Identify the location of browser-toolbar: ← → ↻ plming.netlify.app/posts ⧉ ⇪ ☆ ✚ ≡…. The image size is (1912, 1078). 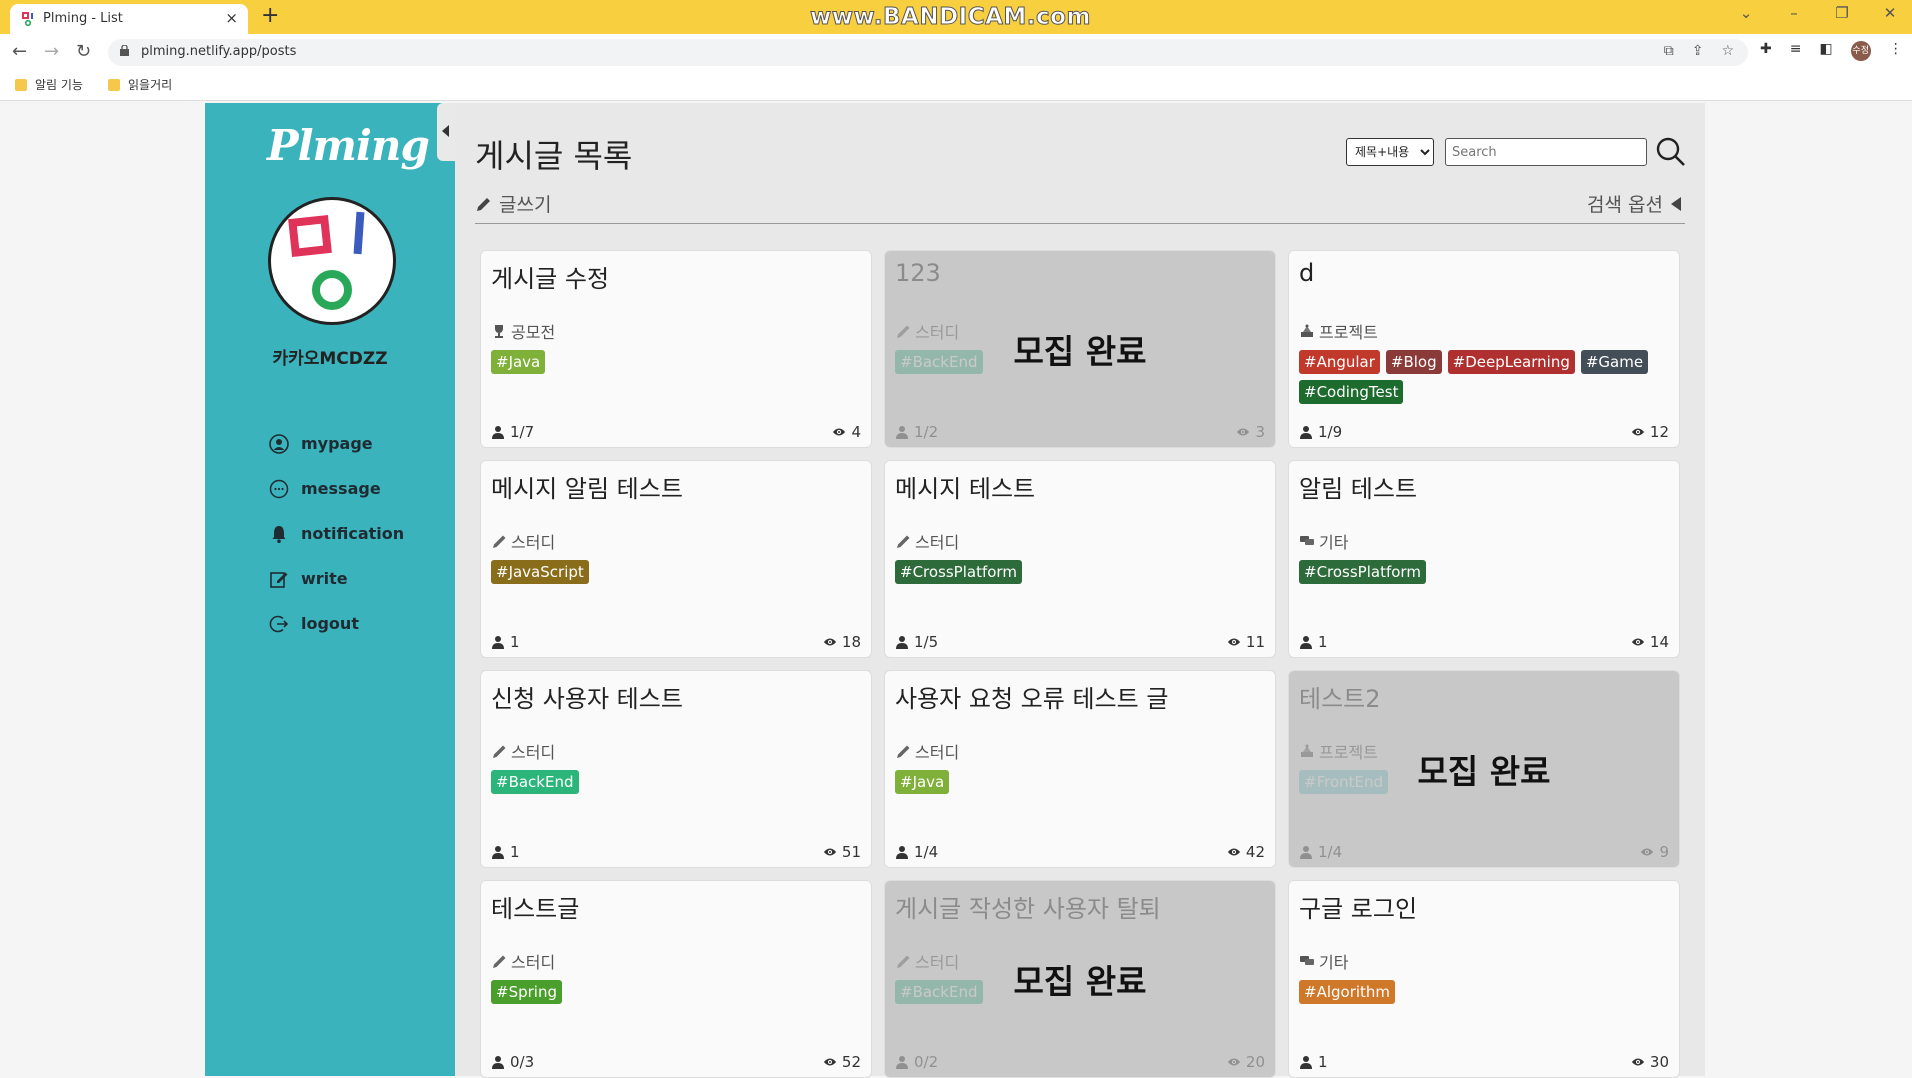
(956, 52).